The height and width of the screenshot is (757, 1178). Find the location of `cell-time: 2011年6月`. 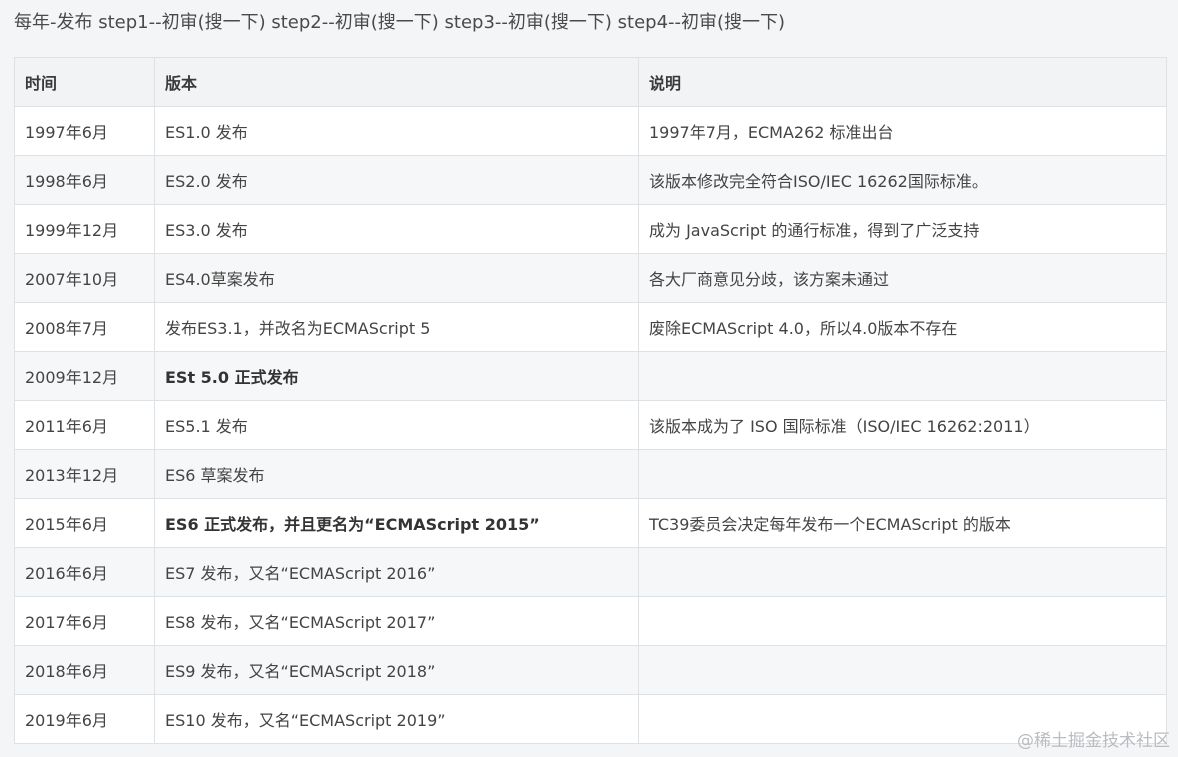

cell-time: 2011年6月 is located at coordinates (84, 425).